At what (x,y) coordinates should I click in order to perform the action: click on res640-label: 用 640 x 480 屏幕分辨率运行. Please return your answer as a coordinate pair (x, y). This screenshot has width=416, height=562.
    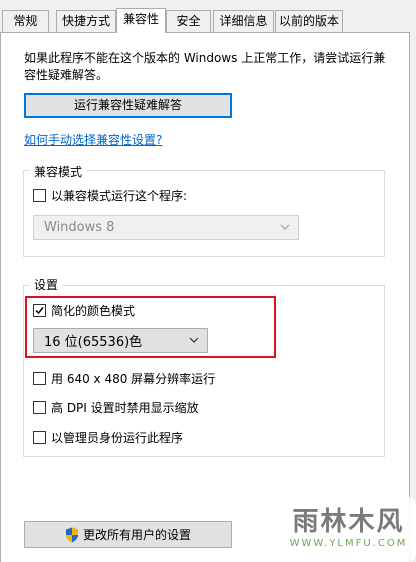
    Looking at the image, I should click on (133, 379).